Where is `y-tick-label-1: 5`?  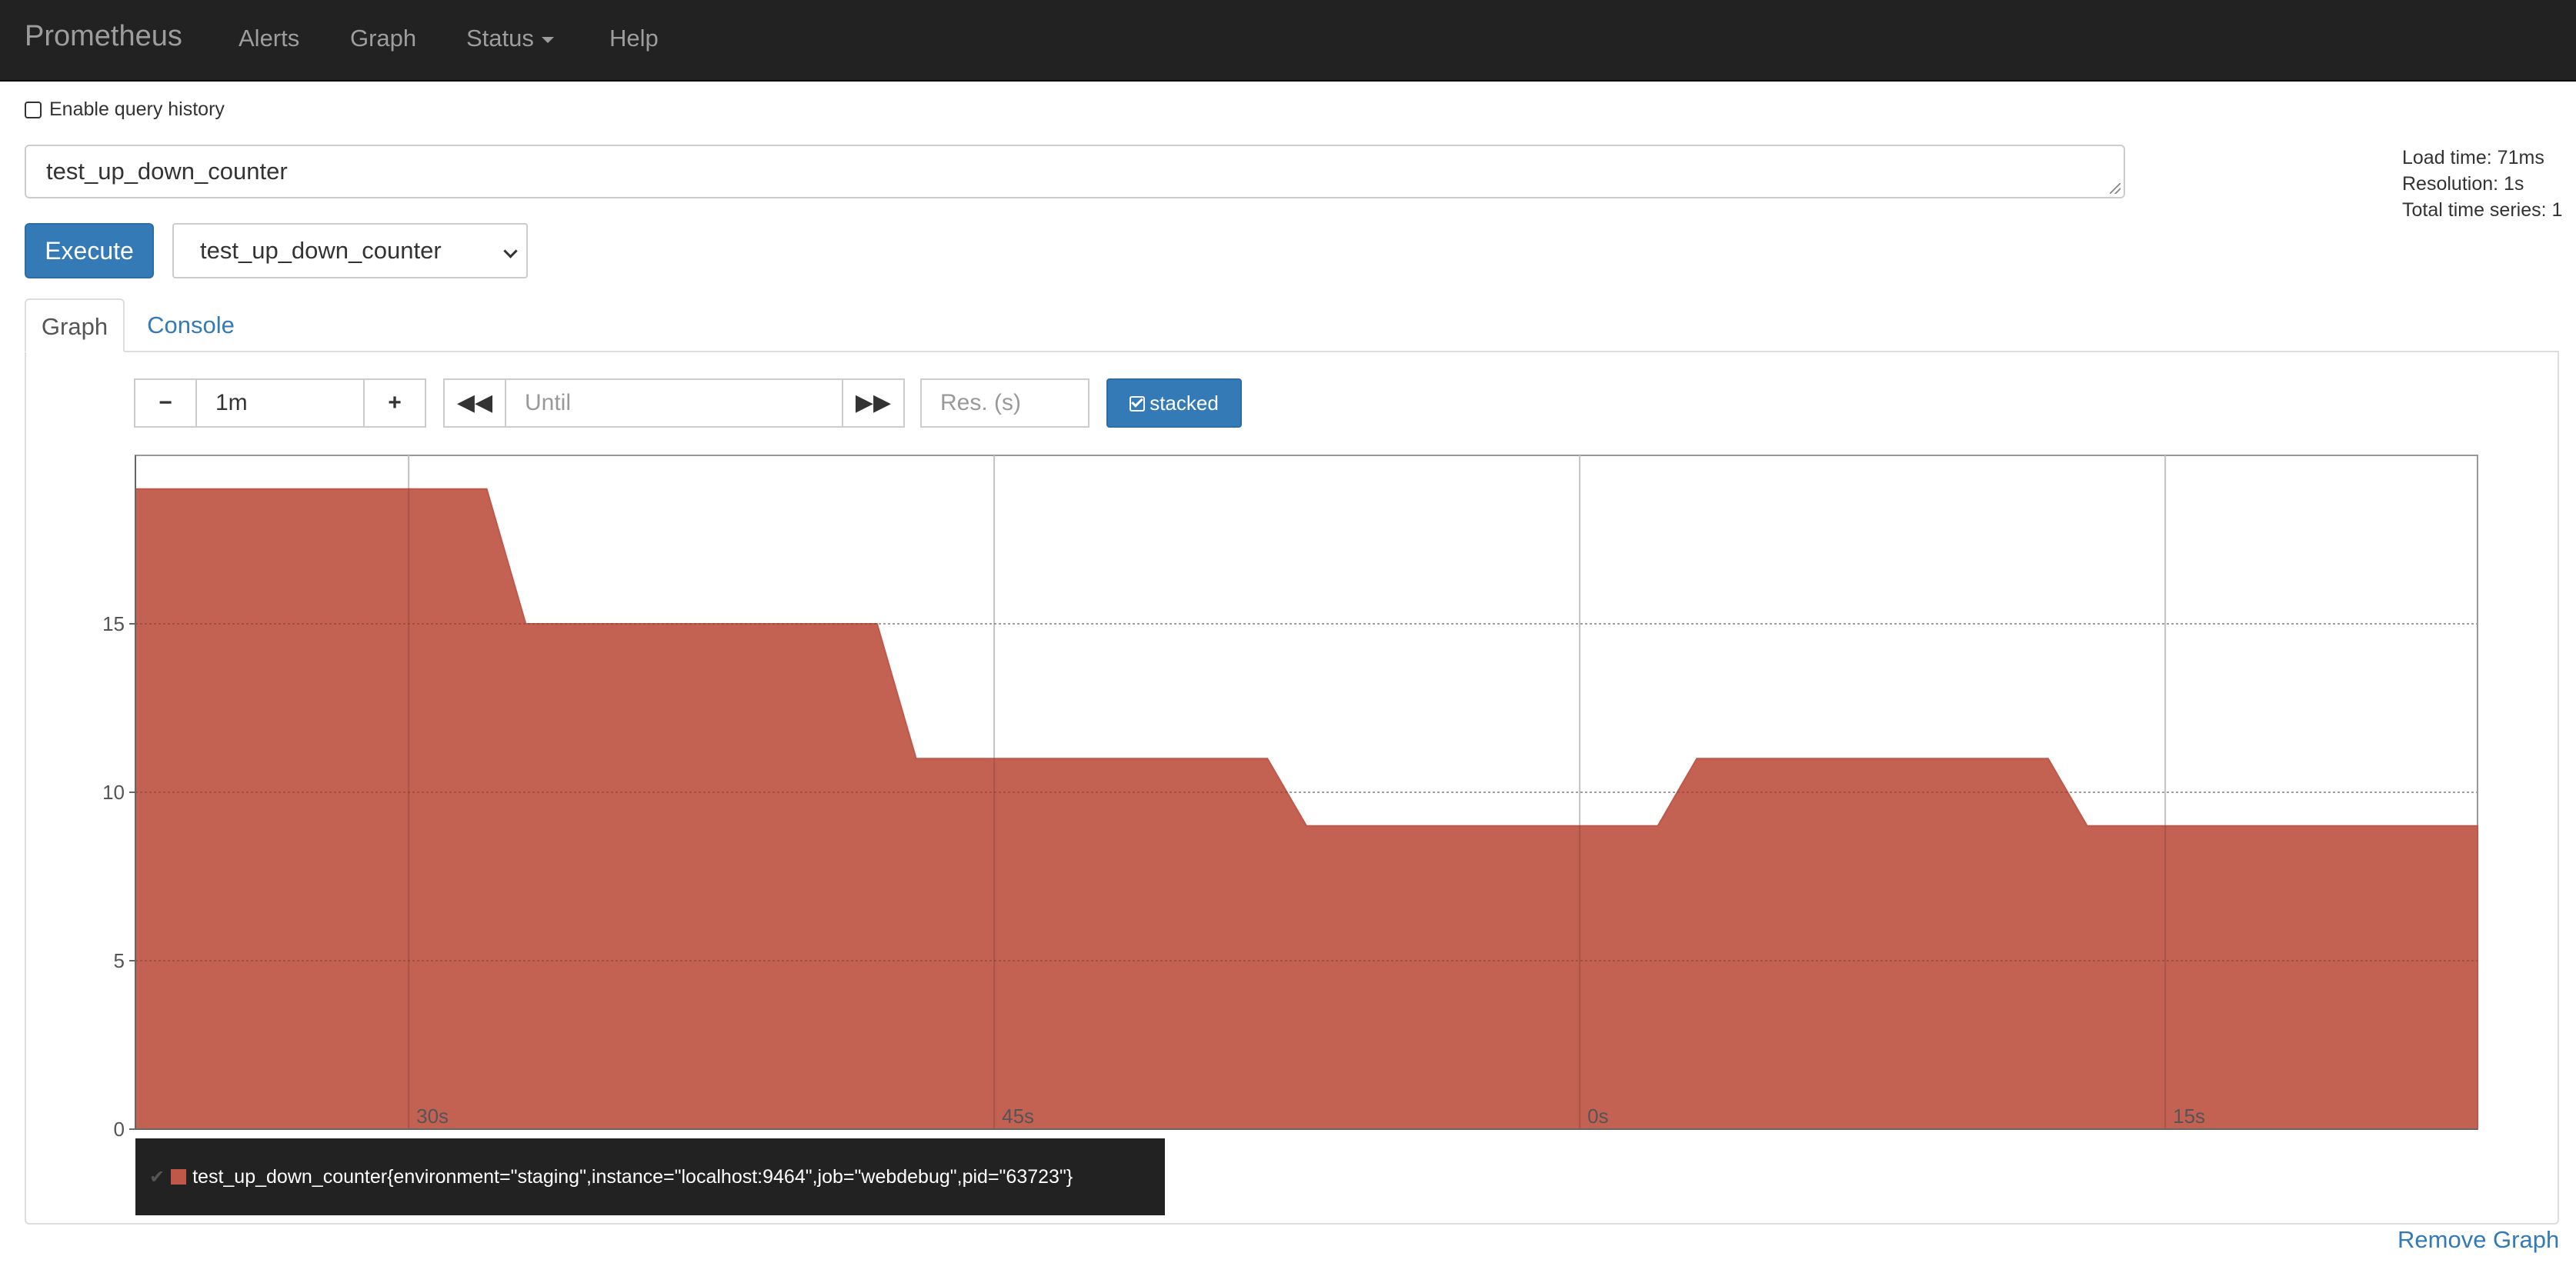 y-tick-label-1: 5 is located at coordinates (120, 961).